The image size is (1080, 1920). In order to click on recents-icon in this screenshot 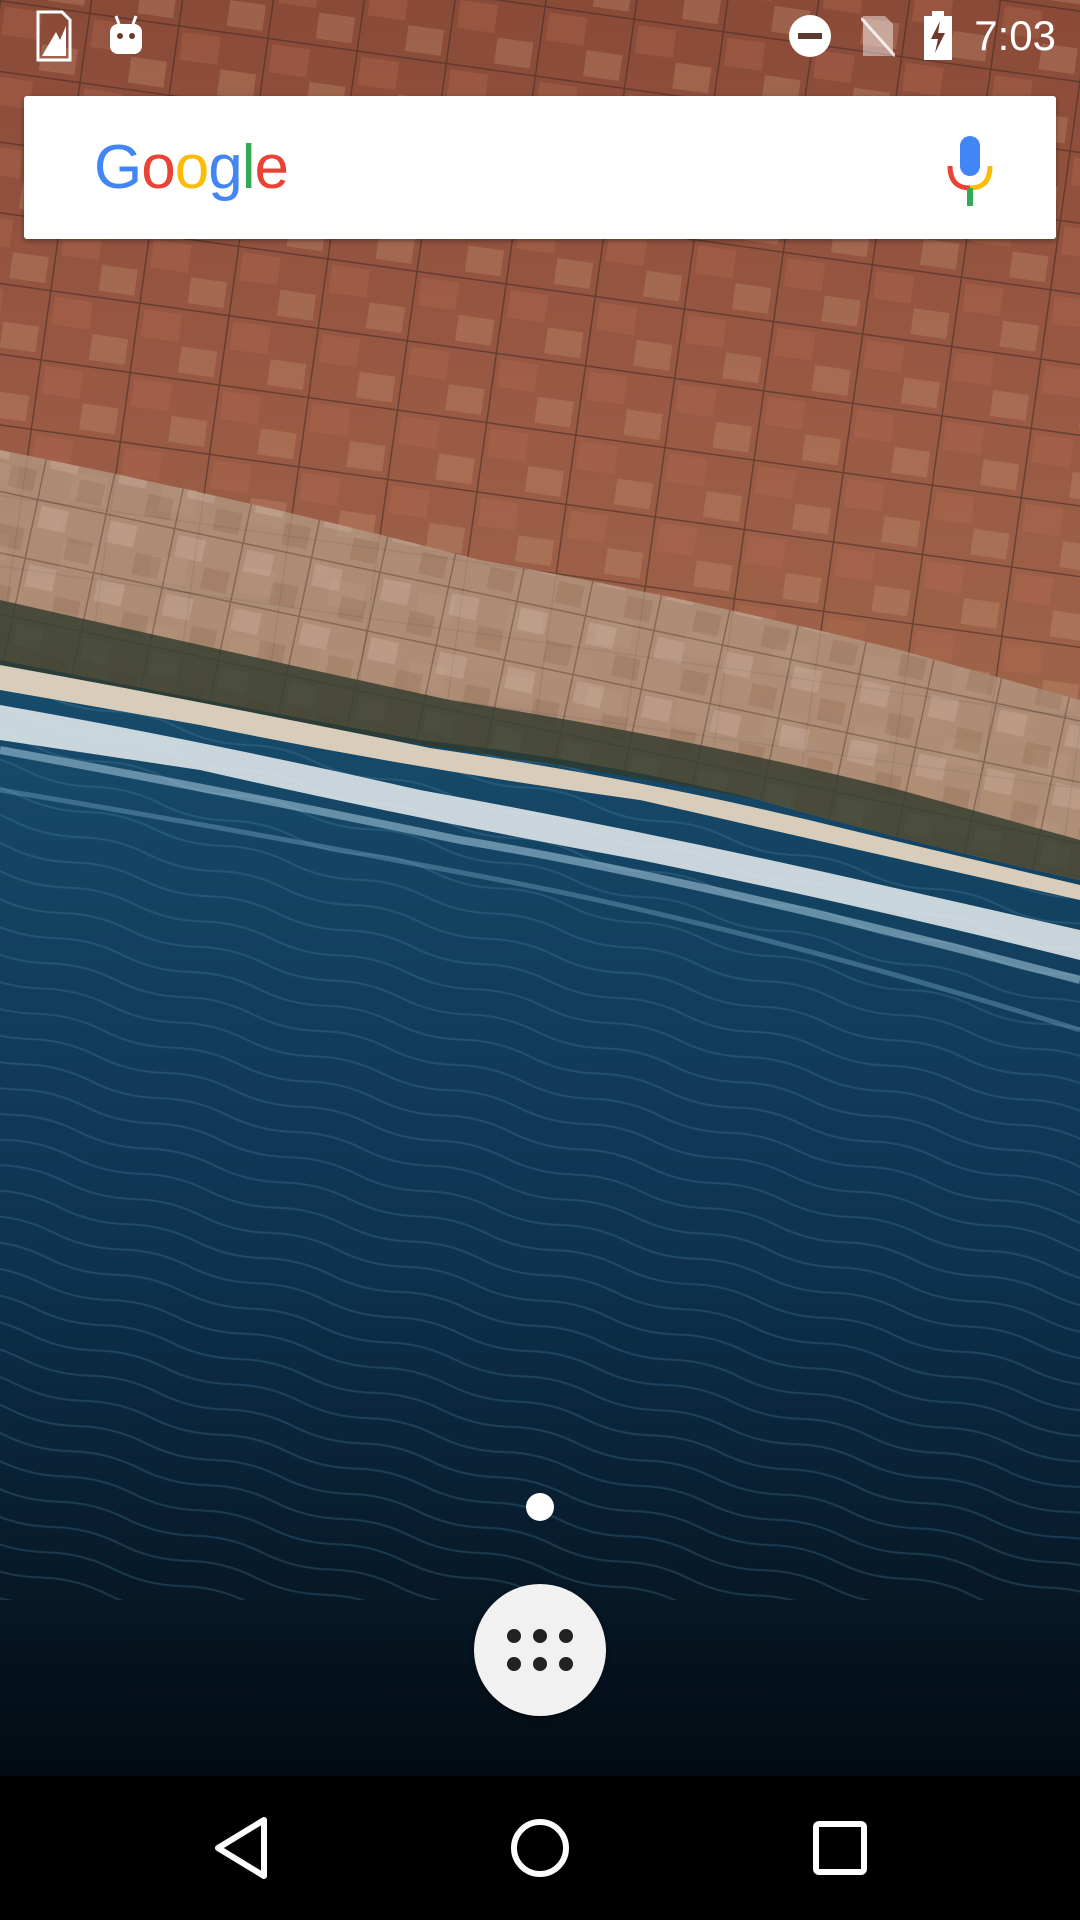, I will do `click(840, 1848)`.